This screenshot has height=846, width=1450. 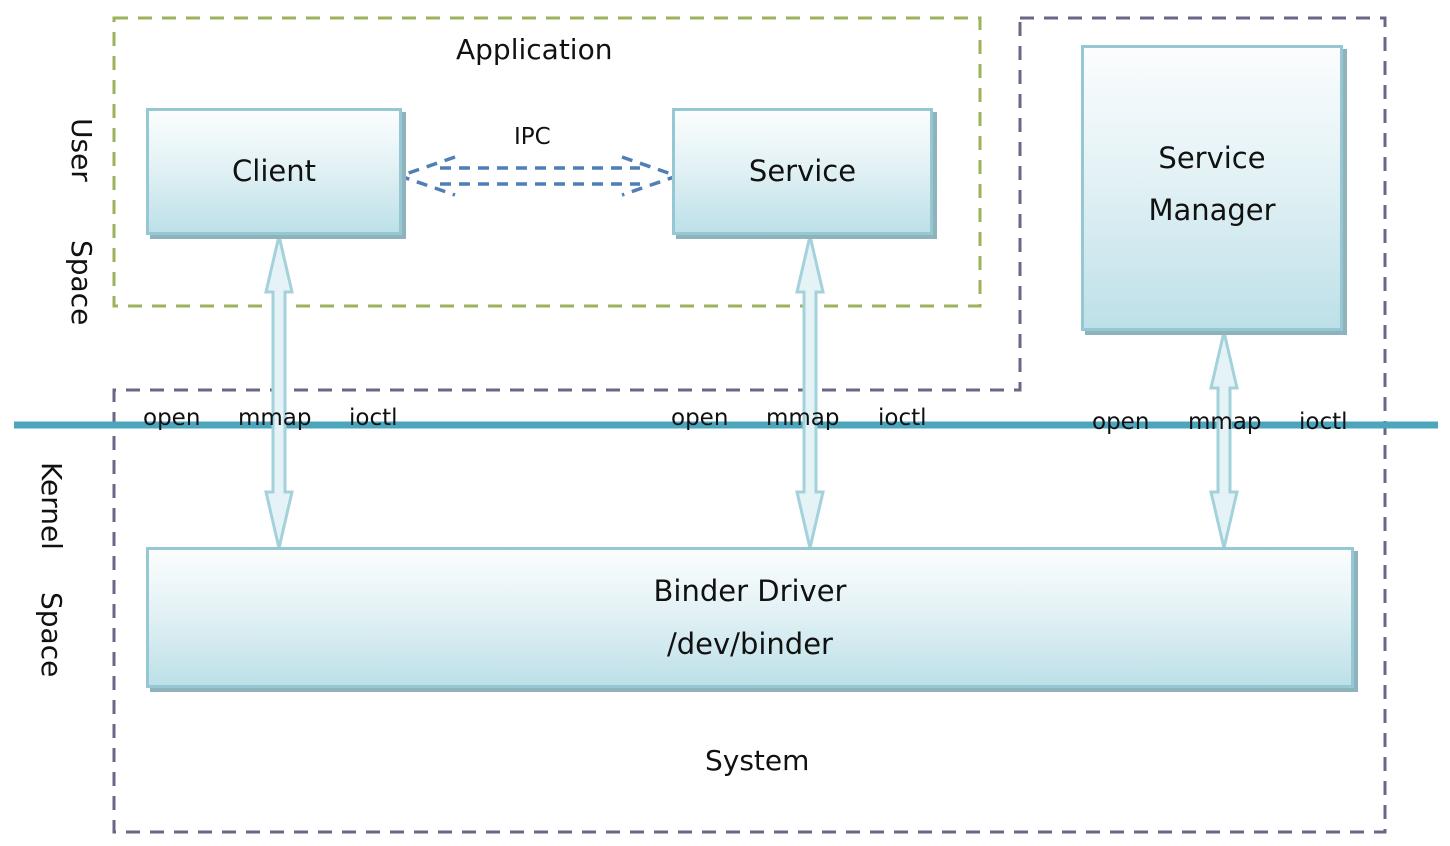 What do you see at coordinates (810, 392) in the screenshot?
I see `service-binder-arrow` at bounding box center [810, 392].